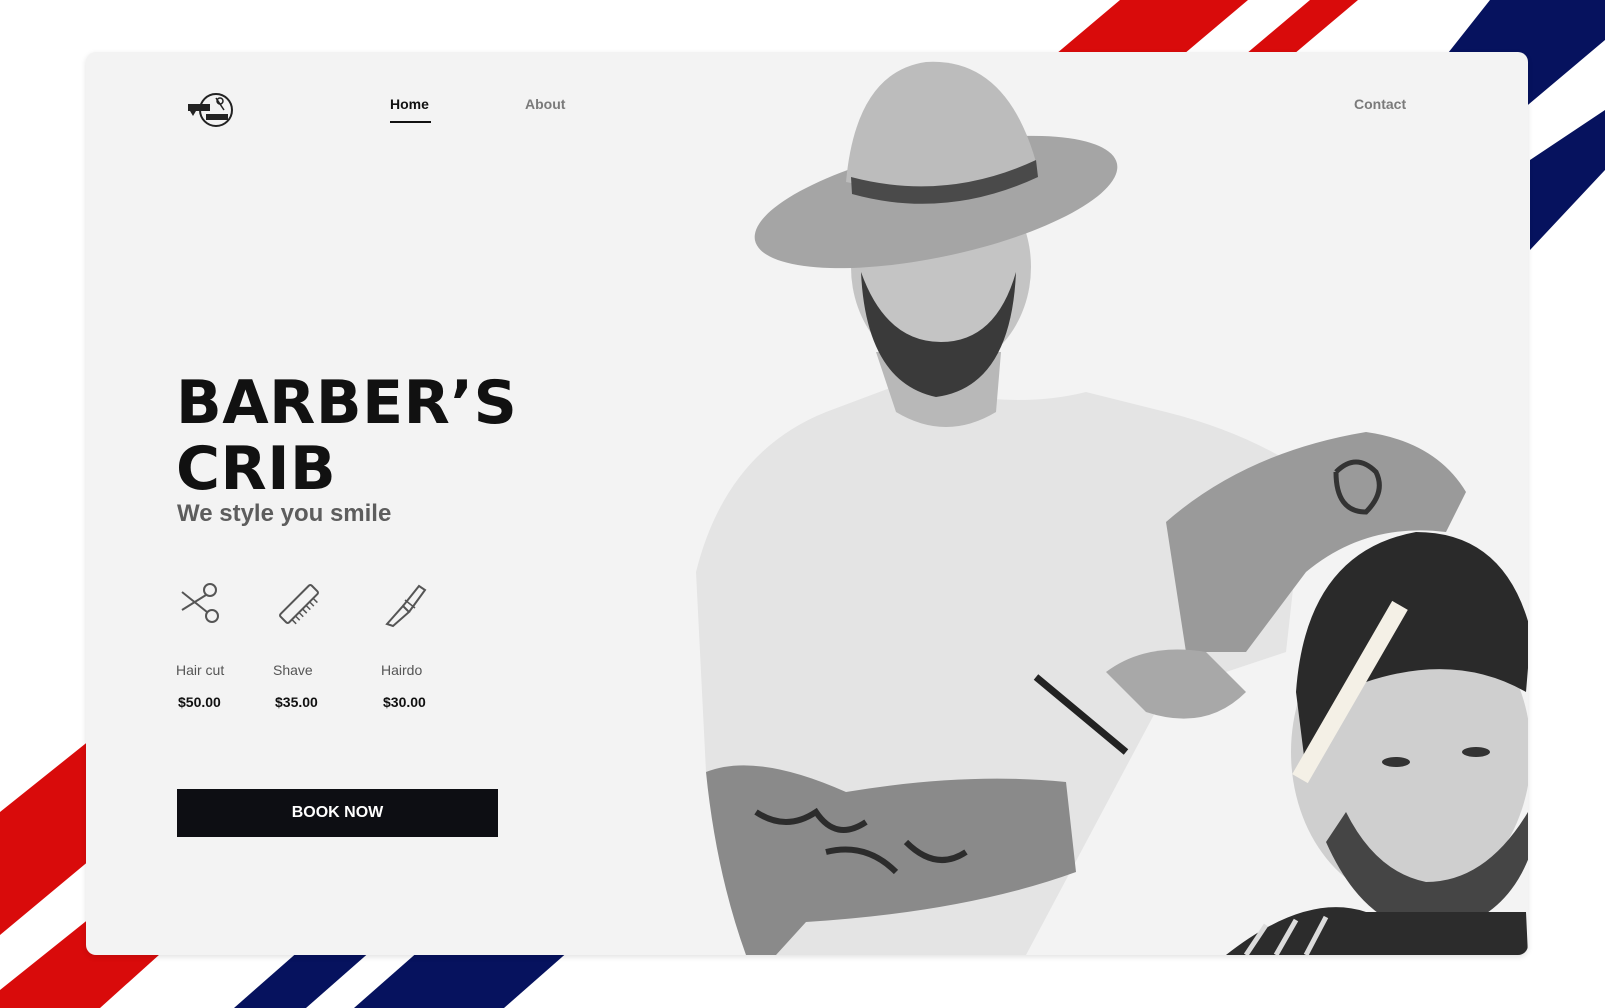  I want to click on hero-title-line1: BARBER’S, so click(347, 403).